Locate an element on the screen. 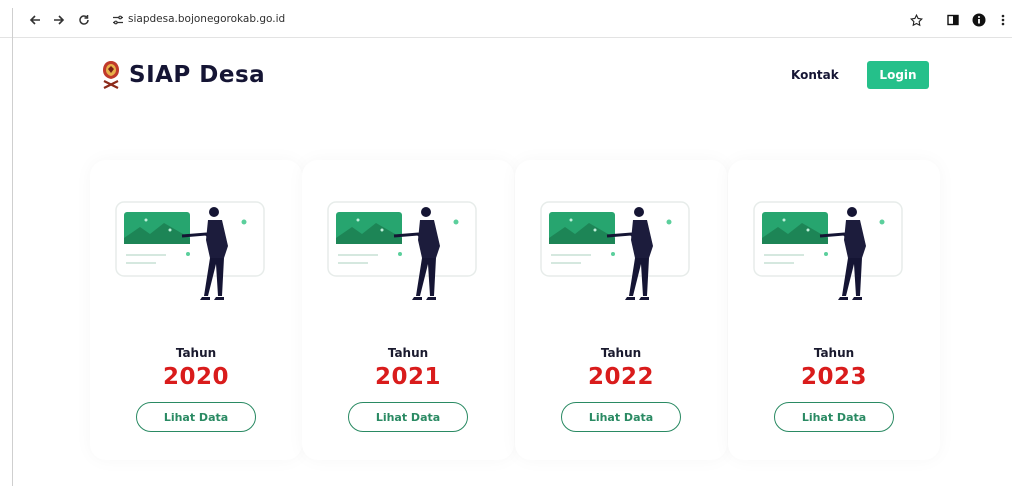 This screenshot has height=486, width=1012. bookmark-button is located at coordinates (916, 20).